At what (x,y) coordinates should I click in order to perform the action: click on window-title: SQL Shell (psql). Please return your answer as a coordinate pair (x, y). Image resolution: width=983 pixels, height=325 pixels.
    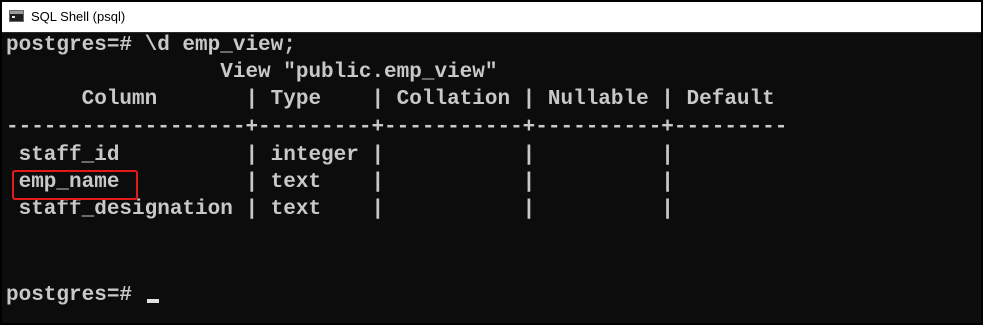
    Looking at the image, I should click on (78, 16).